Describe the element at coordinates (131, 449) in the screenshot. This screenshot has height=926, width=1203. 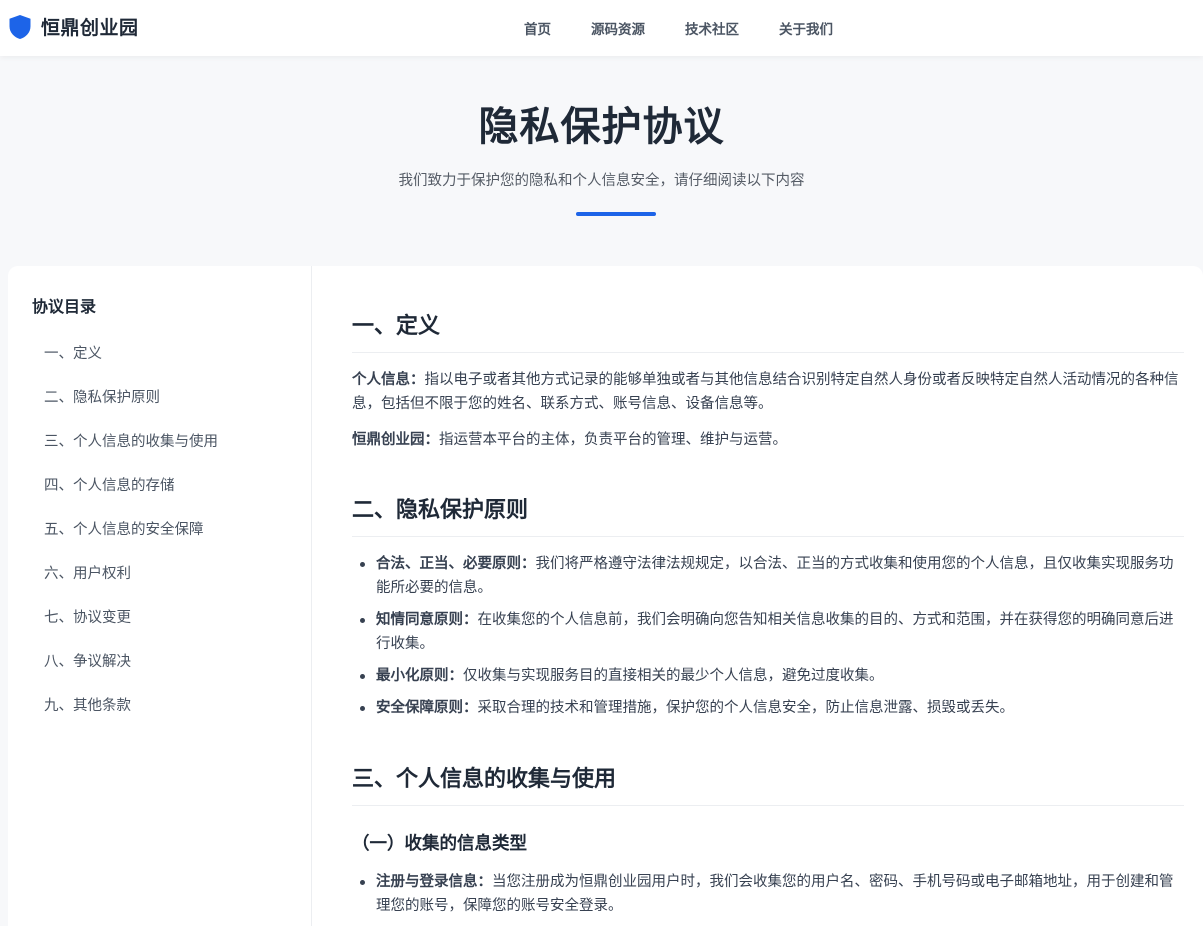
I see `toc-item-collection: 三、个人信息的收集与使用` at that location.